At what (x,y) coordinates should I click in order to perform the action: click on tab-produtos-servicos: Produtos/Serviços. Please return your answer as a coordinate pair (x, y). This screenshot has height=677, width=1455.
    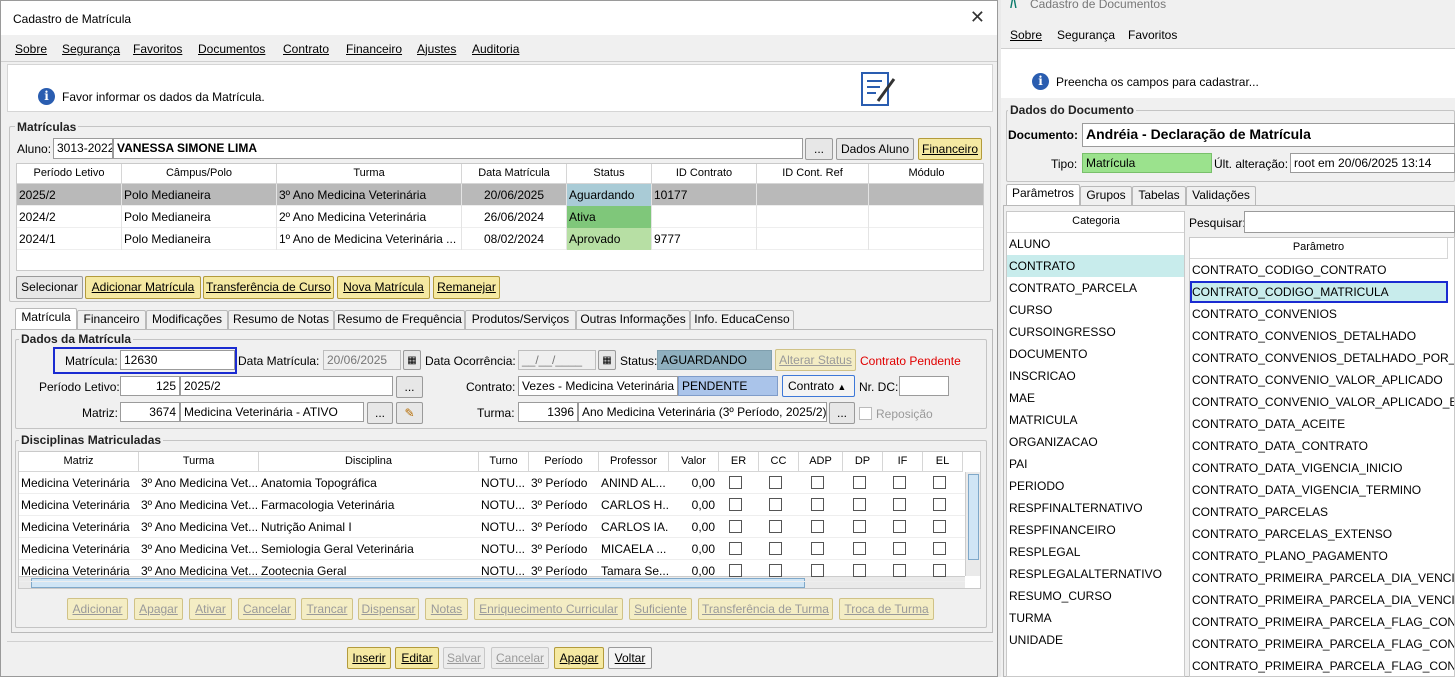
    Looking at the image, I should click on (520, 319).